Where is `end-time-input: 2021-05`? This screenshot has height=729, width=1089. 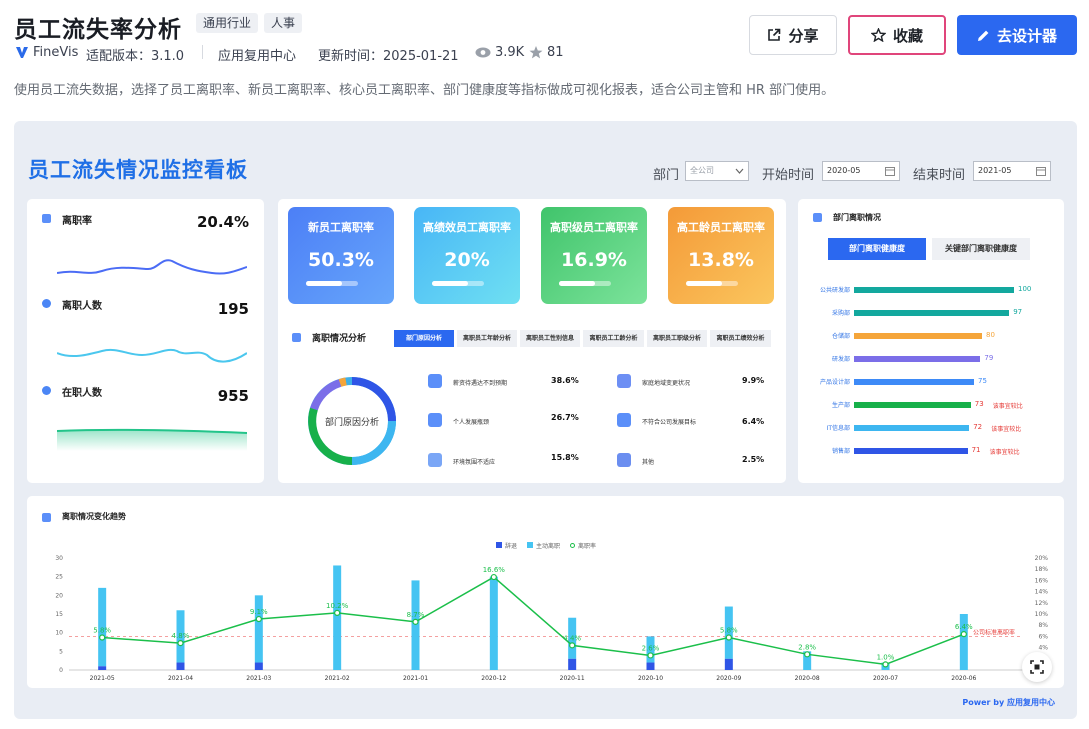
end-time-input: 2021-05 is located at coordinates (1012, 171).